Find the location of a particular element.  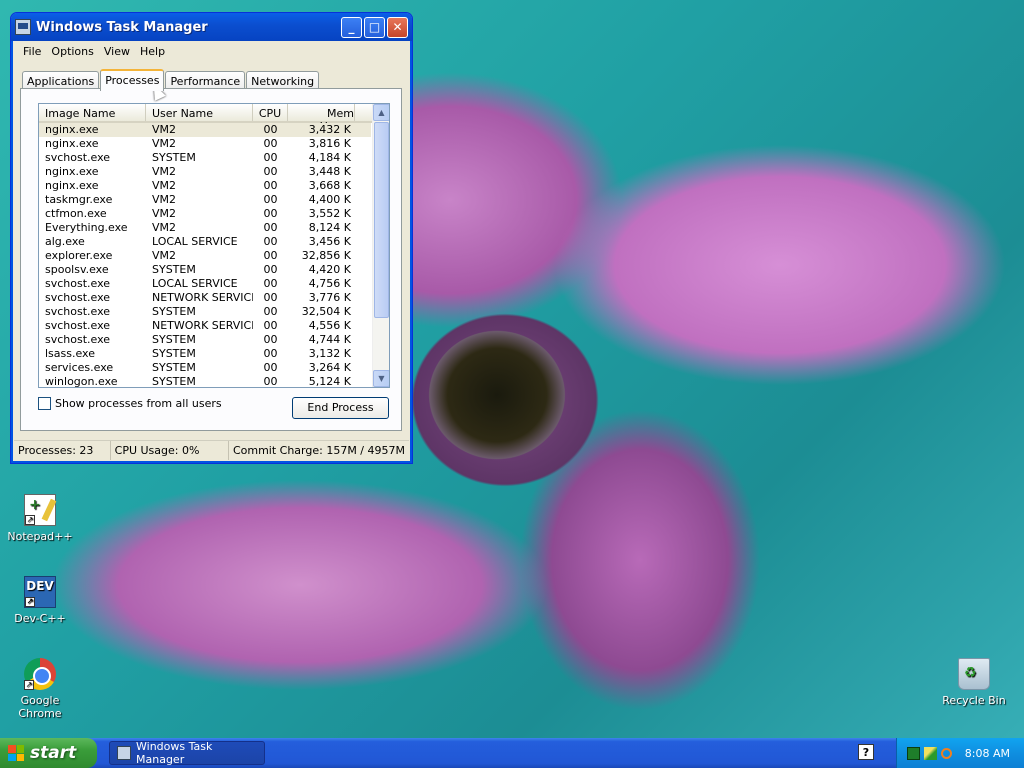

process-mem-usage: 3,552 K is located at coordinates (329, 213).